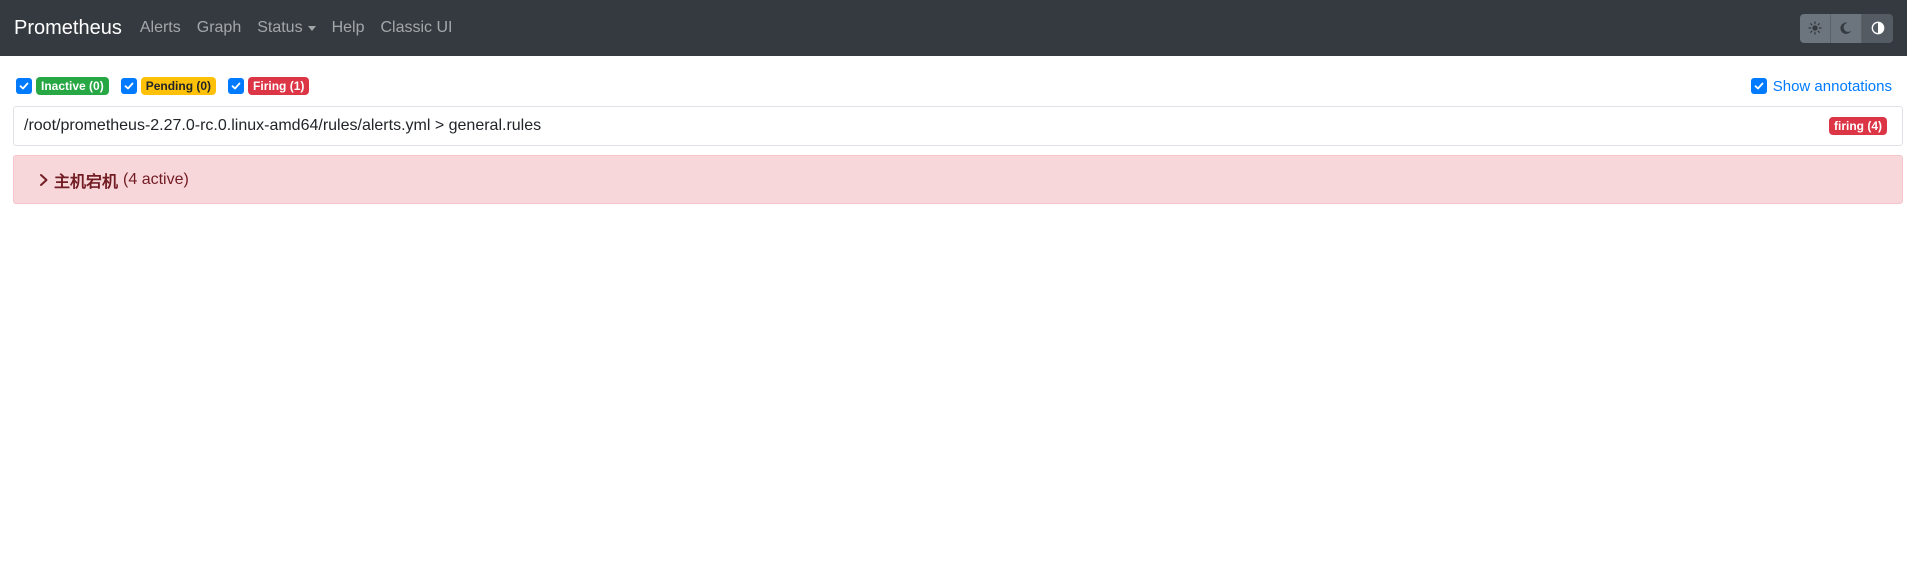  Describe the element at coordinates (958, 179) in the screenshot. I see `alert-rule-row: 主机宕机 (4 active)` at that location.